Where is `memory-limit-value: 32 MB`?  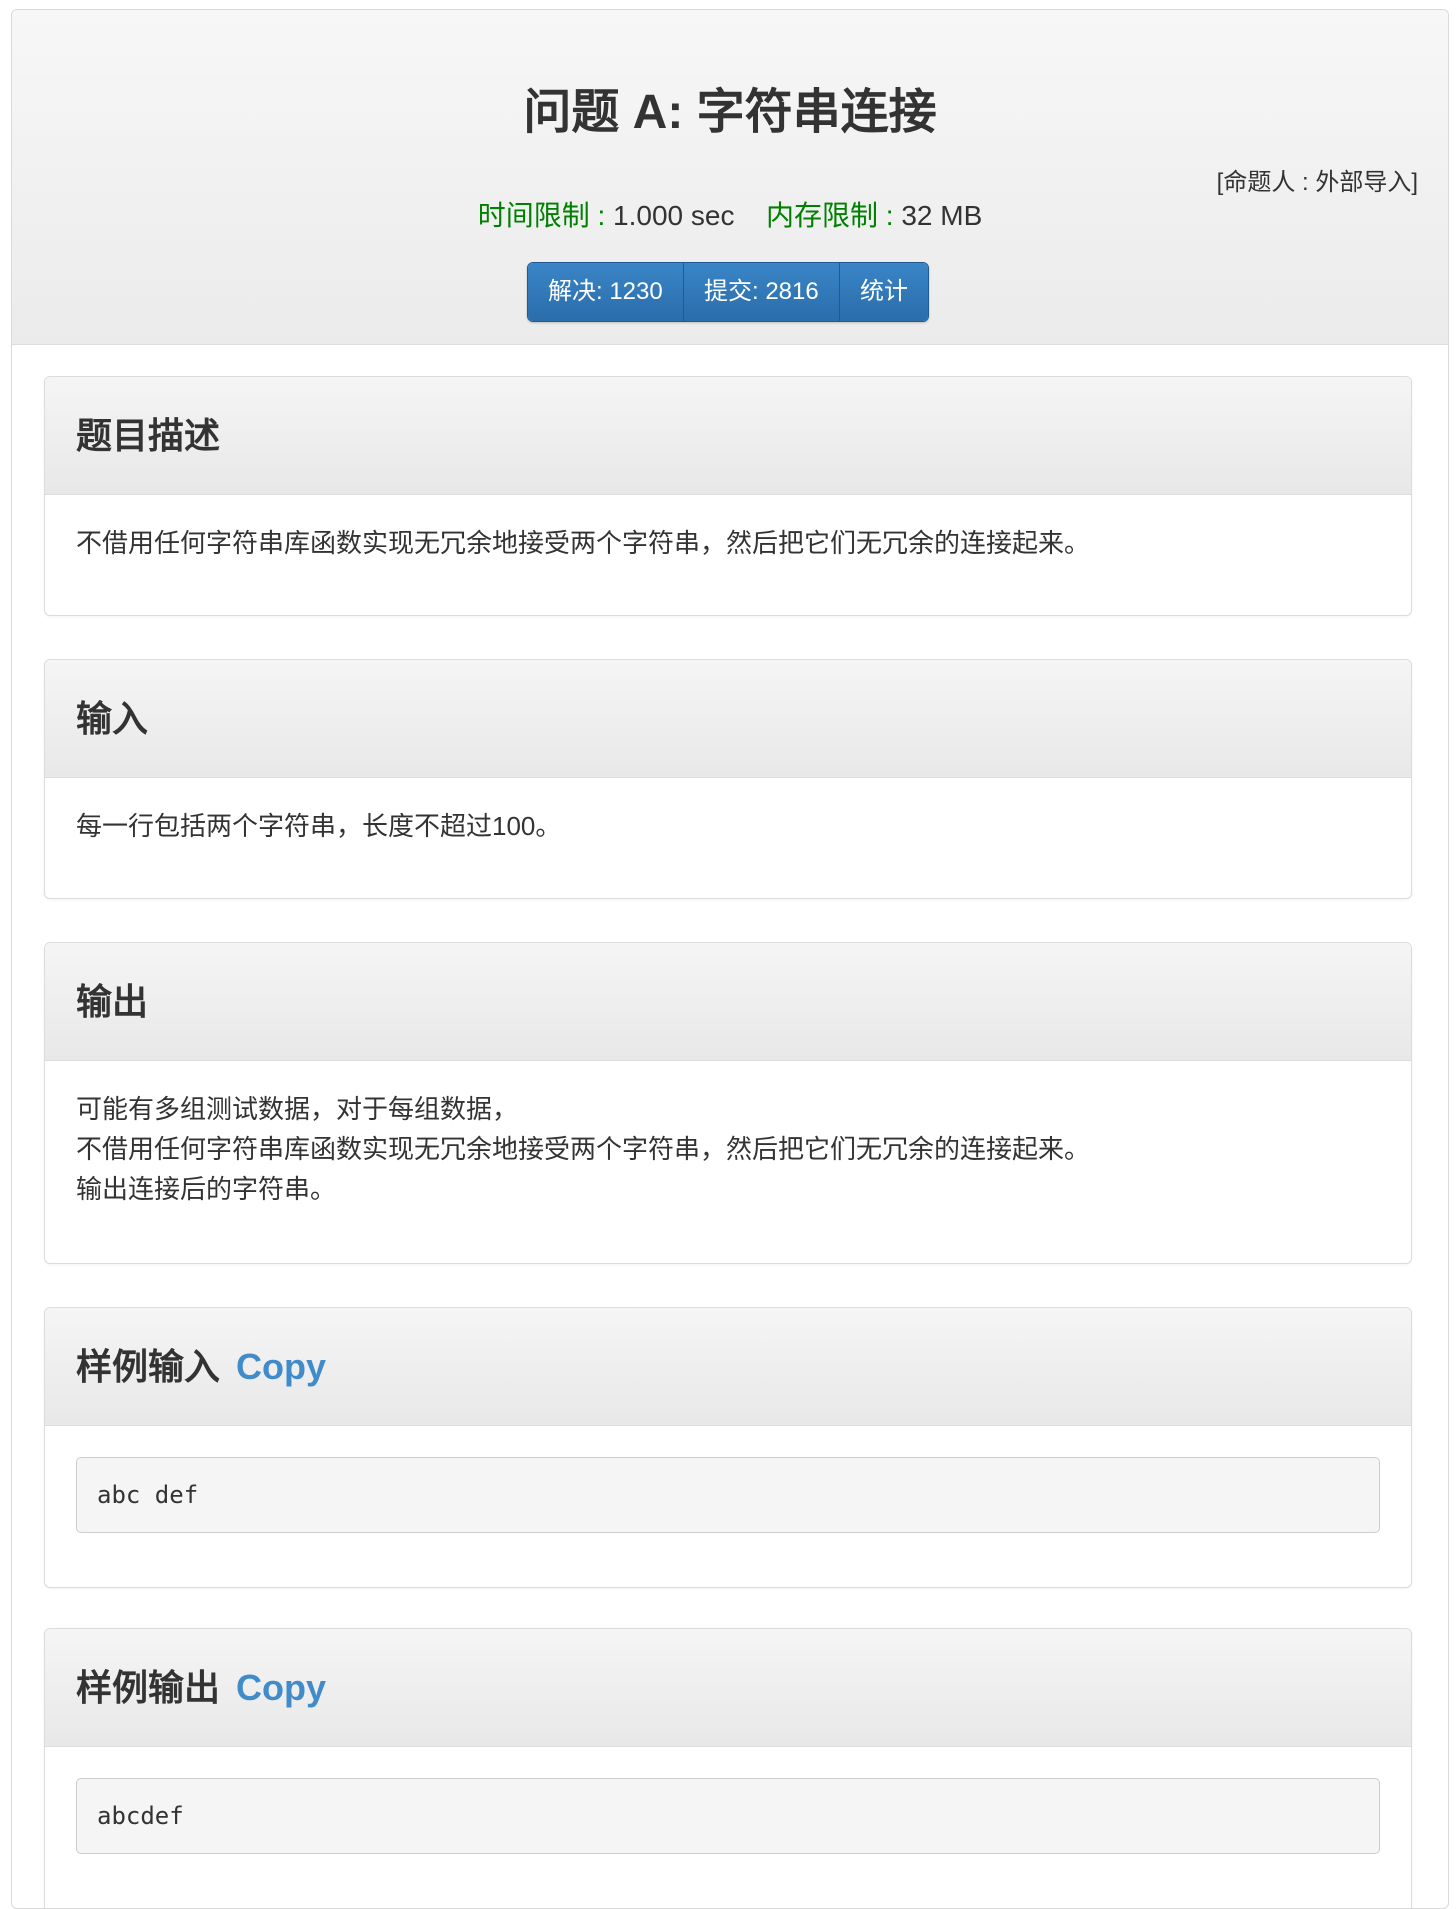
memory-limit-value: 32 MB is located at coordinates (942, 215).